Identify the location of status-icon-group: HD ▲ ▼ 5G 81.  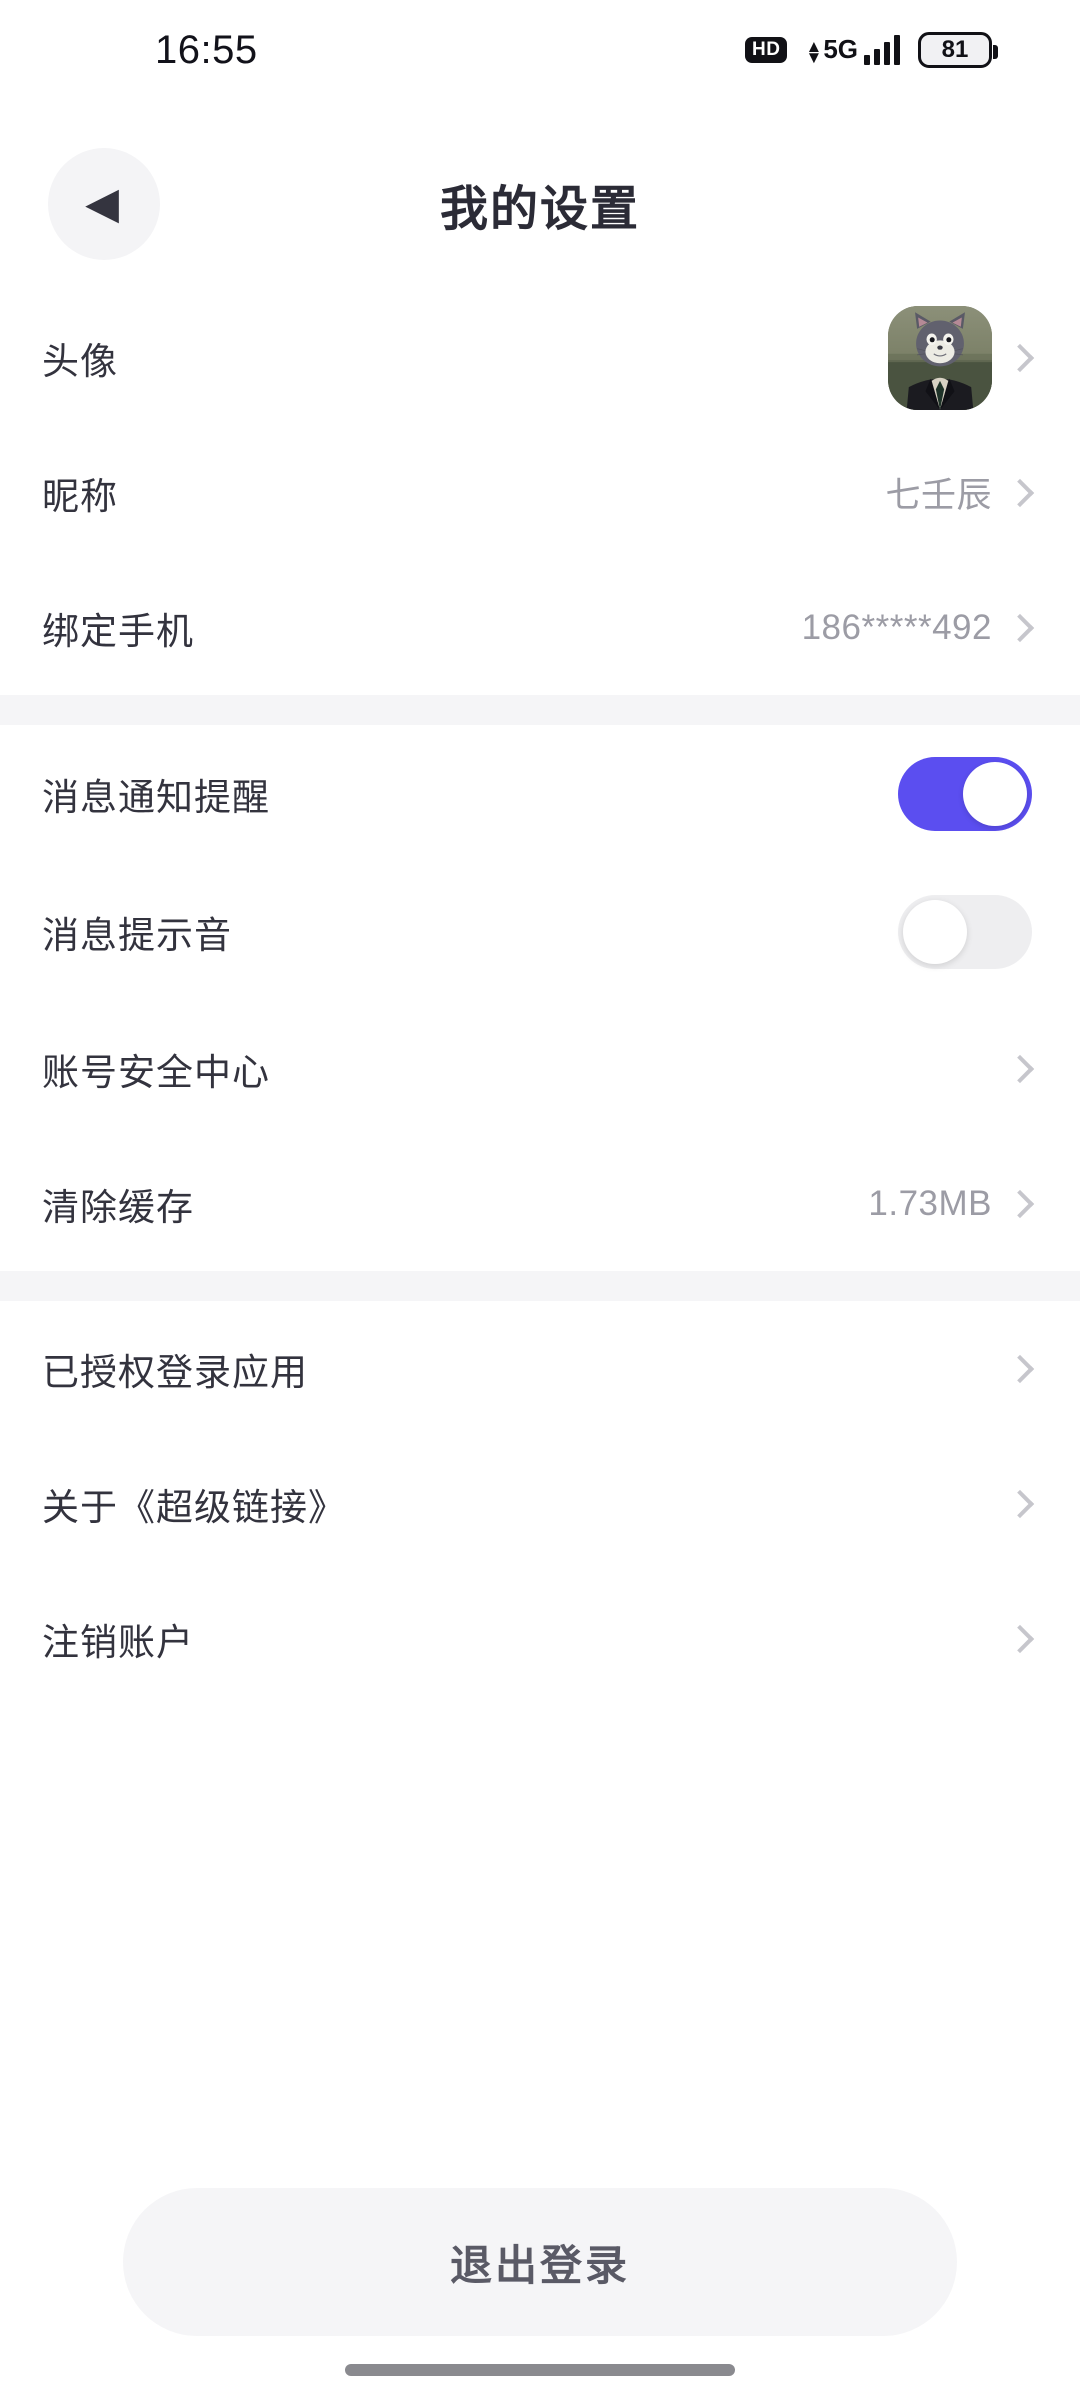
(871, 50).